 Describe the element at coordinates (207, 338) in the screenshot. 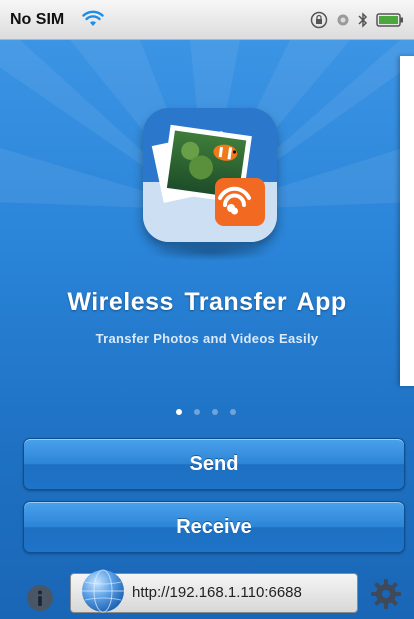

I see `app-subtitle: Transfer Photos and Videos Easily` at that location.